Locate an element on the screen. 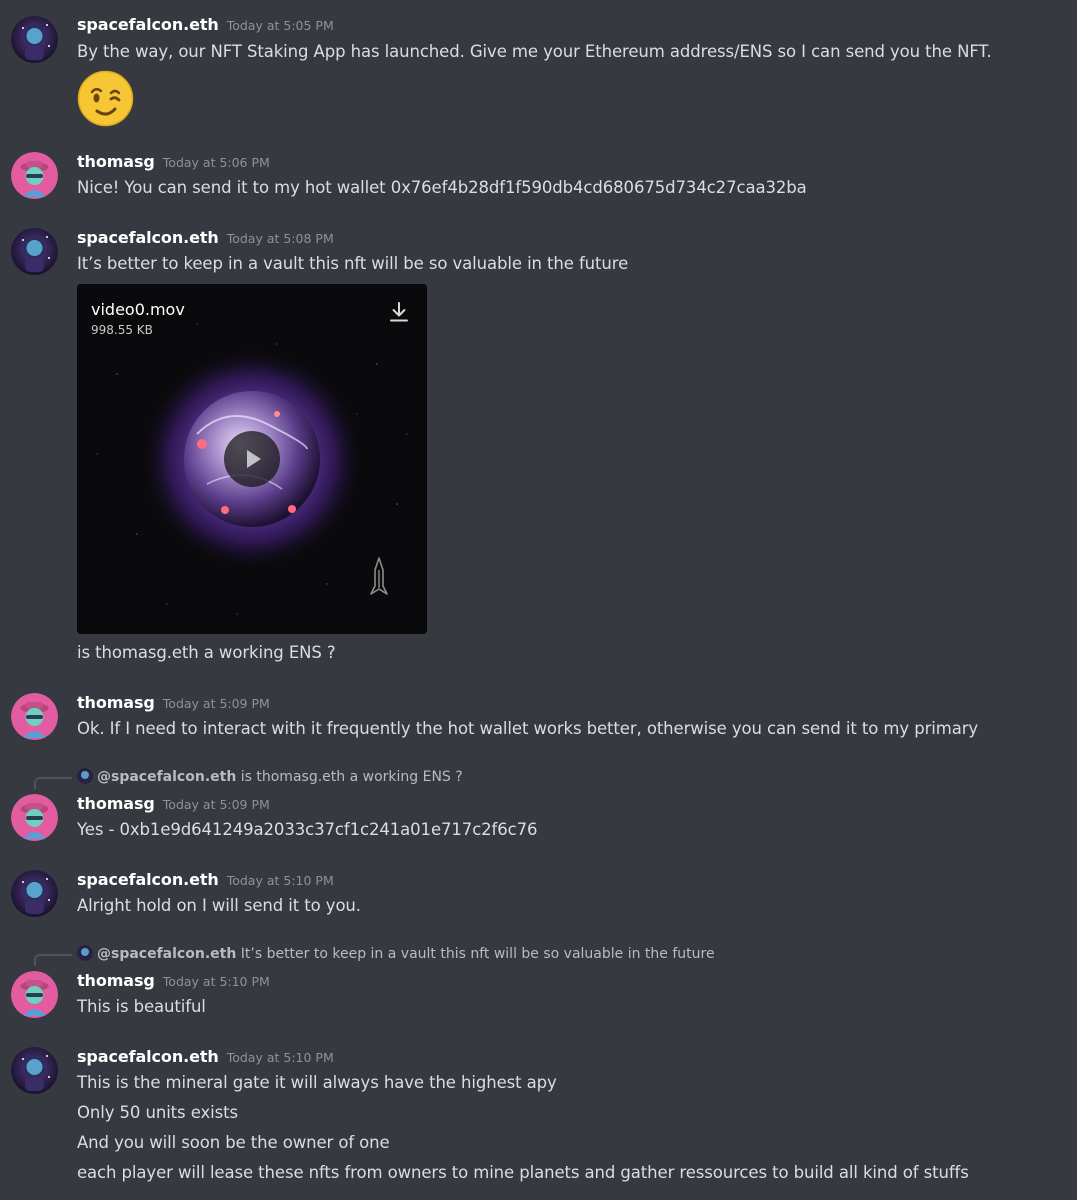 The image size is (1077, 1200). message-text: Alright hold on I will send it to you. is located at coordinates (219, 905).